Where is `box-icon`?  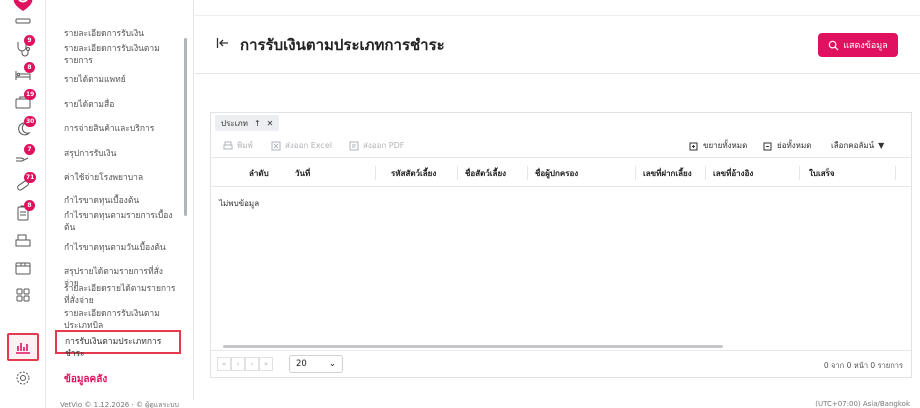 box-icon is located at coordinates (23, 268).